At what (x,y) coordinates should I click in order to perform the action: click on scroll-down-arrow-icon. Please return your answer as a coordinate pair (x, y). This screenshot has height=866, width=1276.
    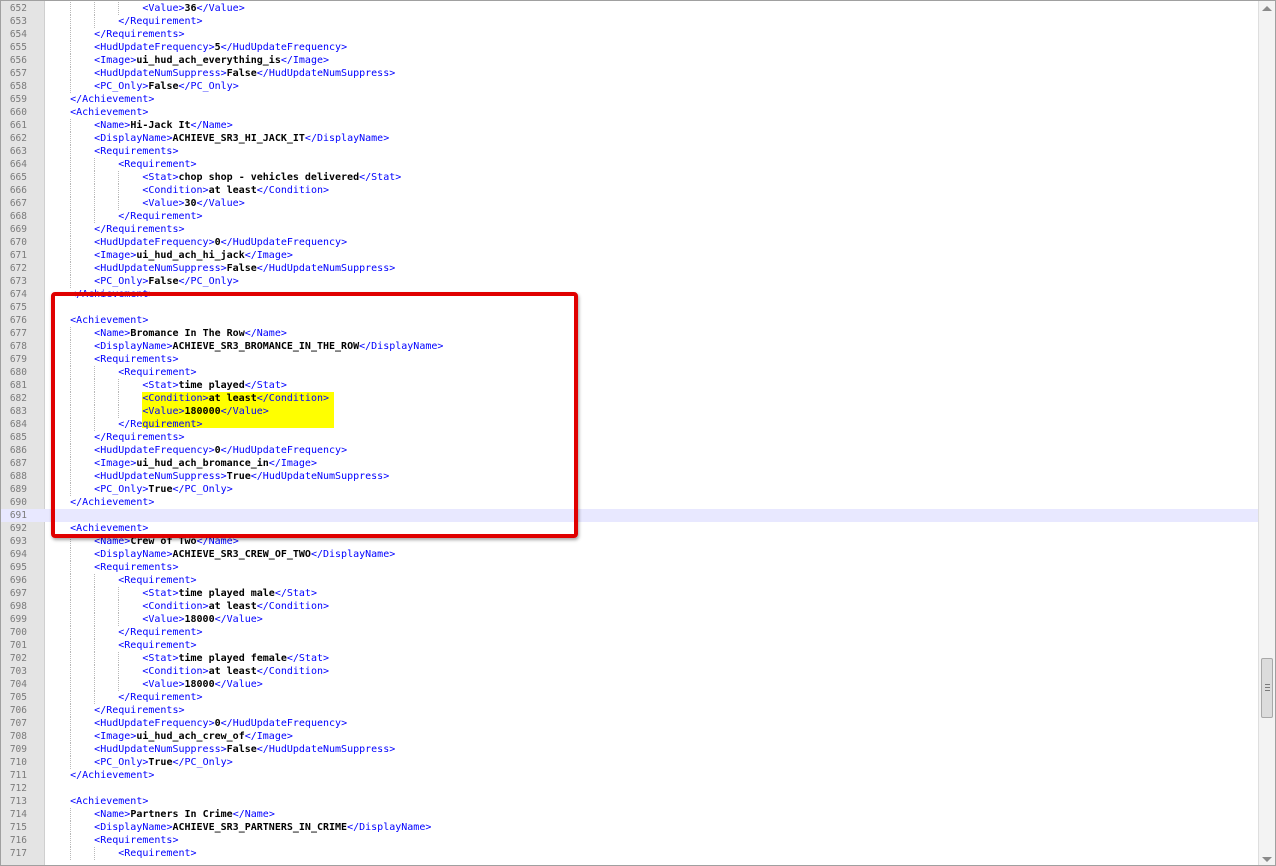
    Looking at the image, I should click on (1267, 859).